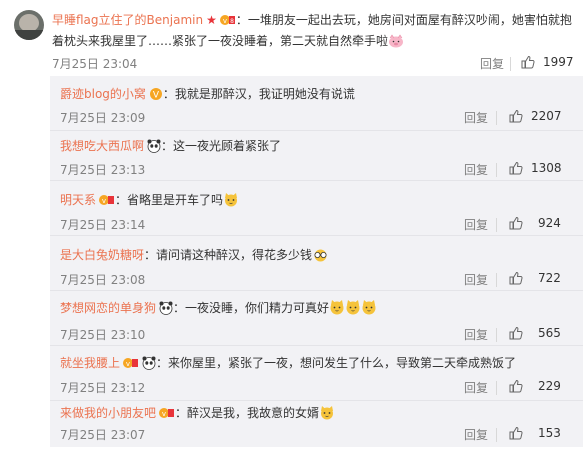 This screenshot has height=451, width=583. What do you see at coordinates (316, 318) in the screenshot?
I see `reply-row: 梦想网恋的单身狗 ：一夜没睡，你们精力可真好 7月25日 23:10 回复 565` at bounding box center [316, 318].